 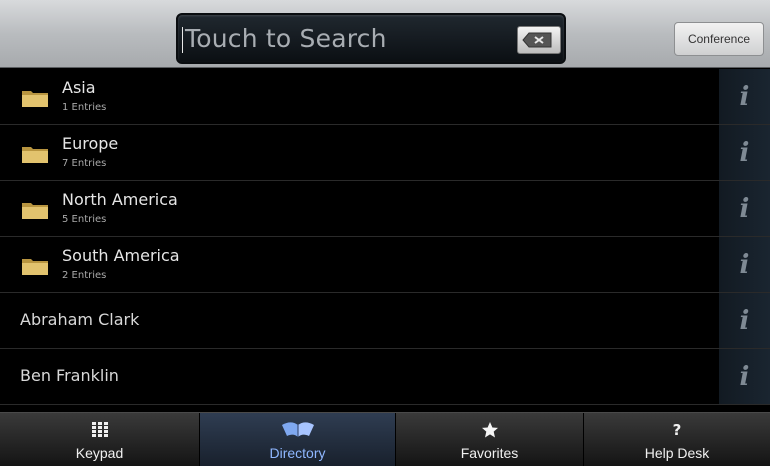 I want to click on folder-row-asia: Asia 1 Entries i, so click(x=385, y=97).